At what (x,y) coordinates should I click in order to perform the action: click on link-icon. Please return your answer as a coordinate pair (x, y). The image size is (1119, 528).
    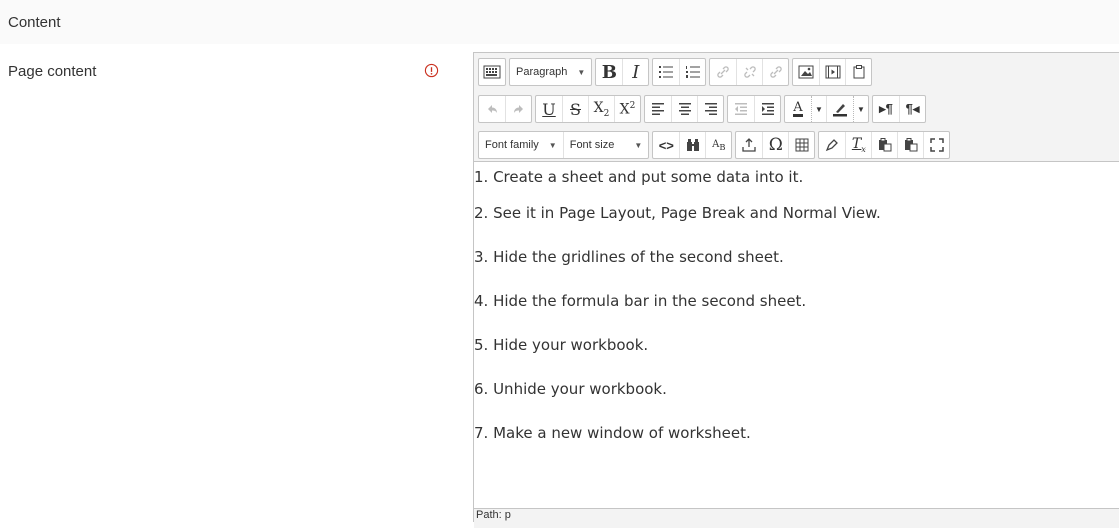
    Looking at the image, I should click on (723, 72).